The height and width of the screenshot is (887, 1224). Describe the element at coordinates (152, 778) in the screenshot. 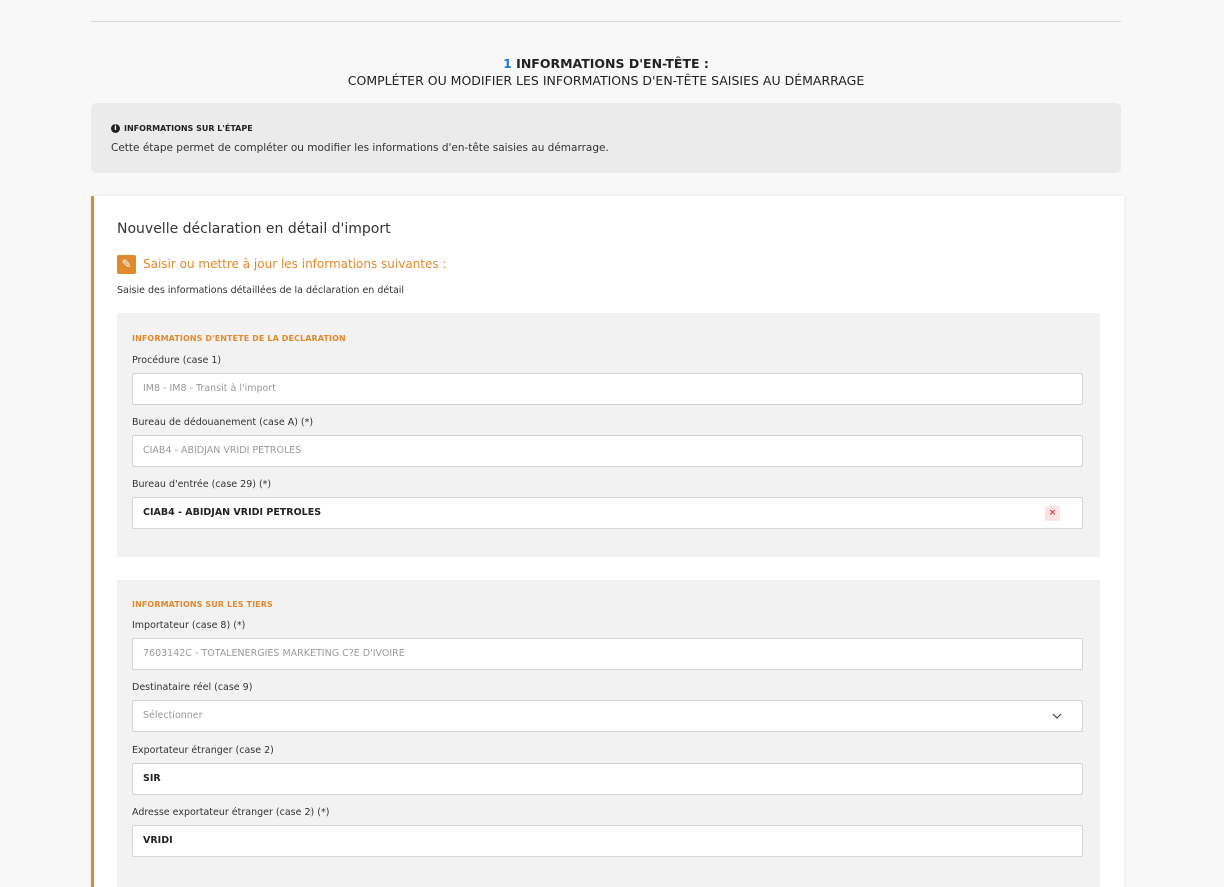

I see `exportateur-value: SIR` at that location.